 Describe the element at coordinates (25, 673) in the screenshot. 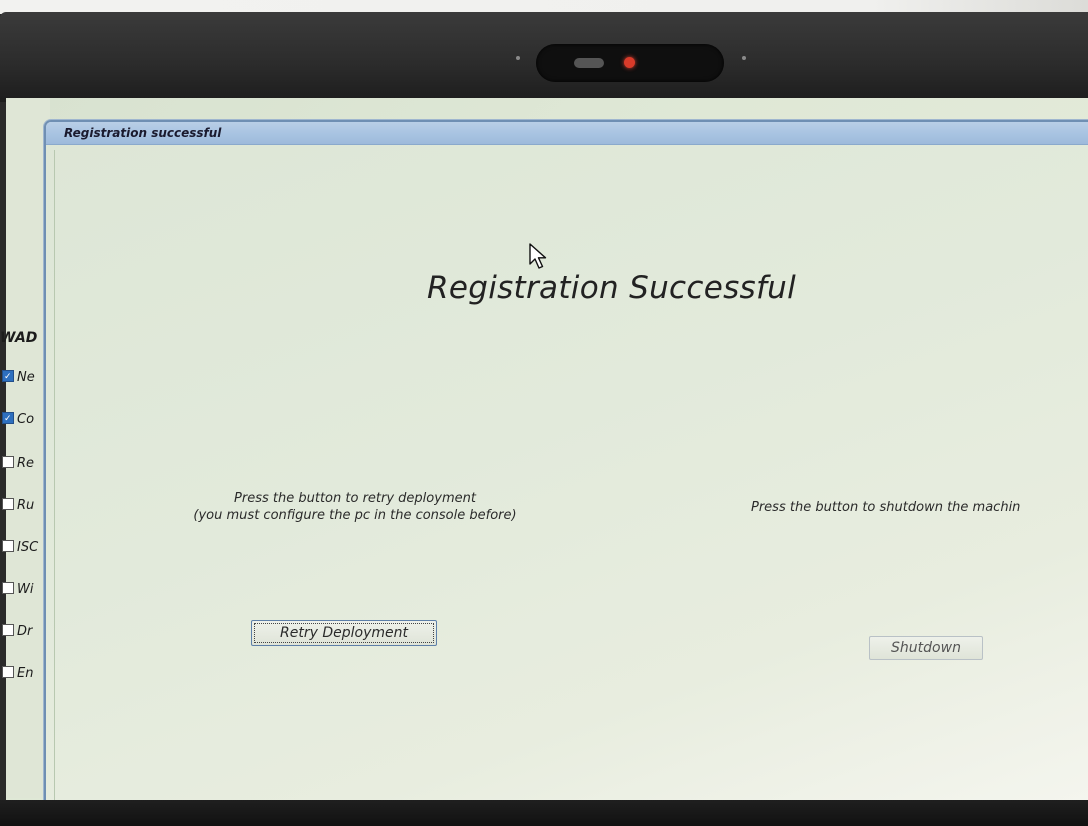

I see `background-checkbox-label: En` at that location.